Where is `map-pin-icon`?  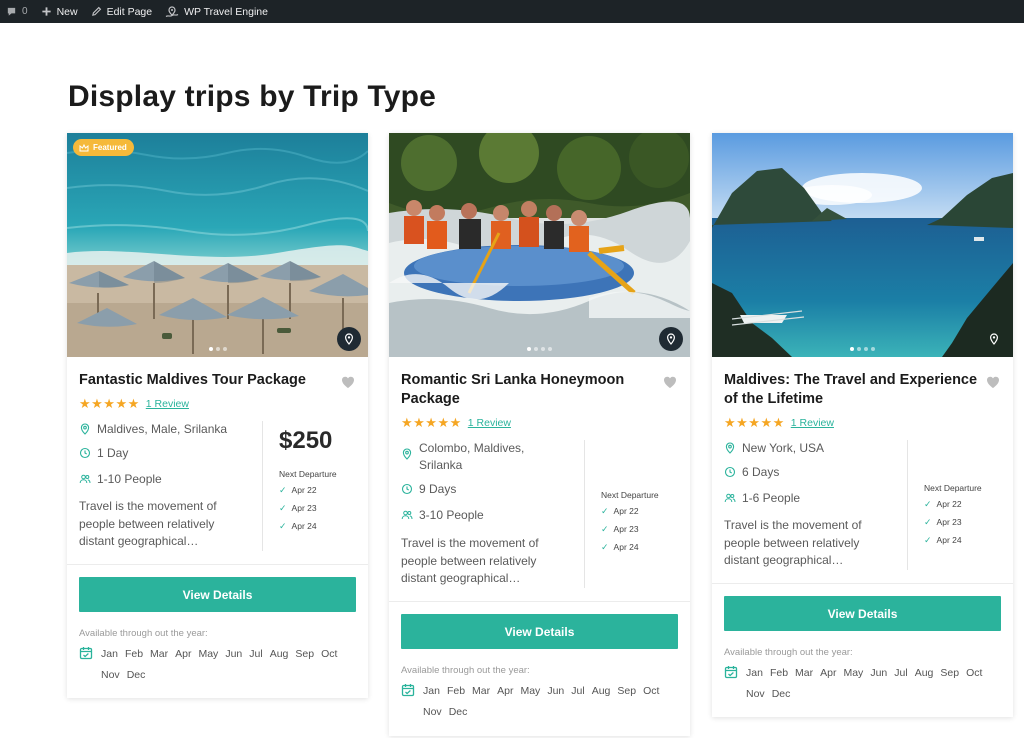 map-pin-icon is located at coordinates (349, 339).